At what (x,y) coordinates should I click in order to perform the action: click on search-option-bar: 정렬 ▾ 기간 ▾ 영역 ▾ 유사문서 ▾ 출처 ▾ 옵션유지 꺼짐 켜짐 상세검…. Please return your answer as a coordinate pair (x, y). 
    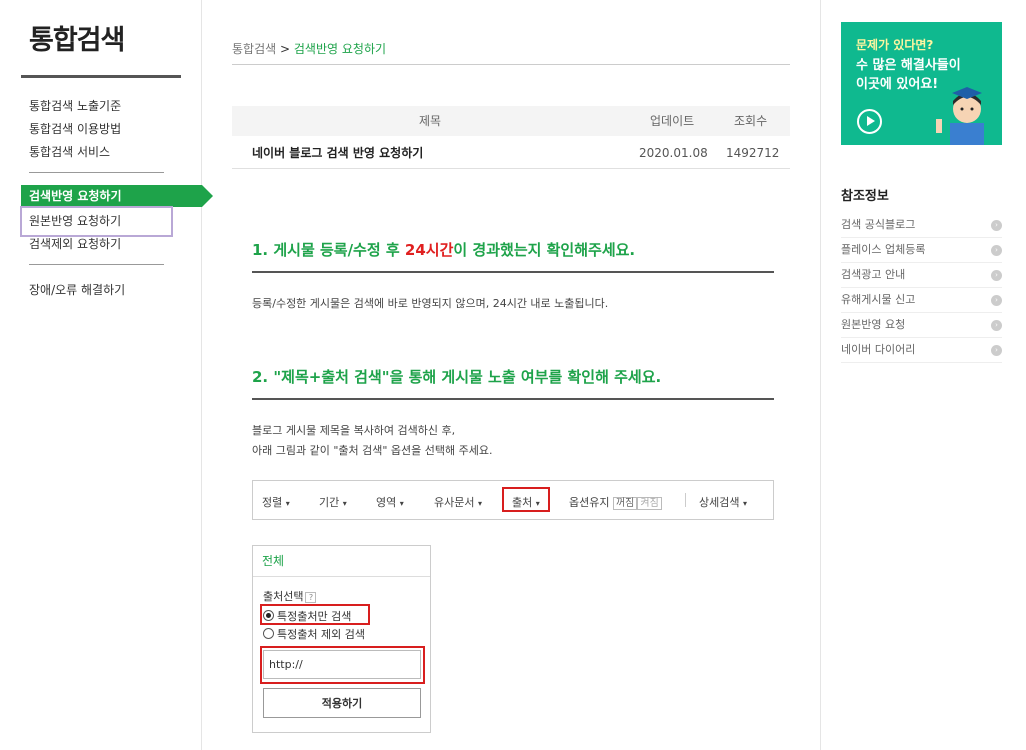
    Looking at the image, I should click on (513, 500).